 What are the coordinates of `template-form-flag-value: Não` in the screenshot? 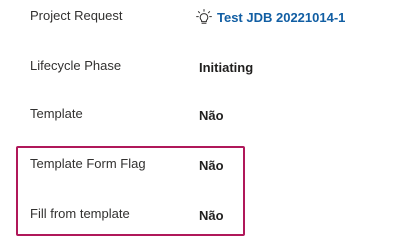 It's located at (211, 165).